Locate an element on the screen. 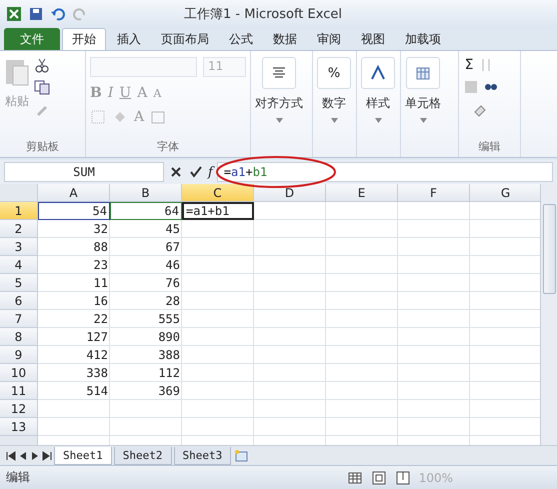 This screenshot has width=557, height=489. row-header: 7 is located at coordinates (19, 319).